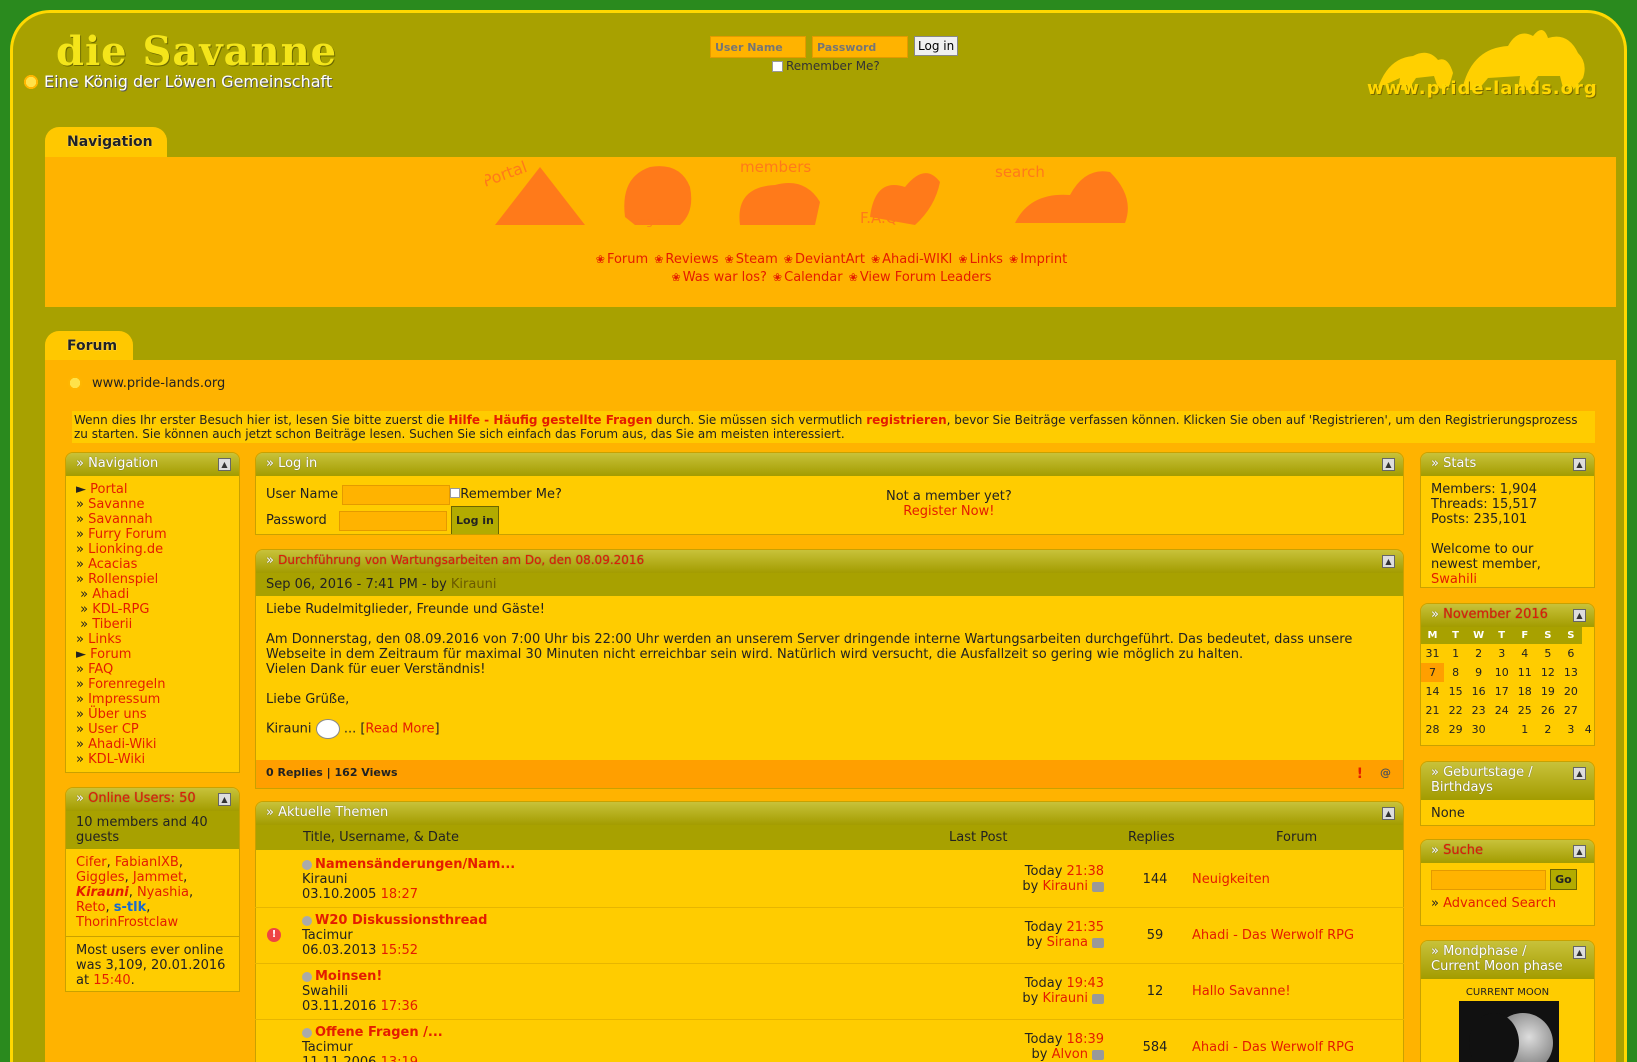  Describe the element at coordinates (910, 259) in the screenshot. I see `nav-link-4: ❀ Ahadi-WIKI` at that location.